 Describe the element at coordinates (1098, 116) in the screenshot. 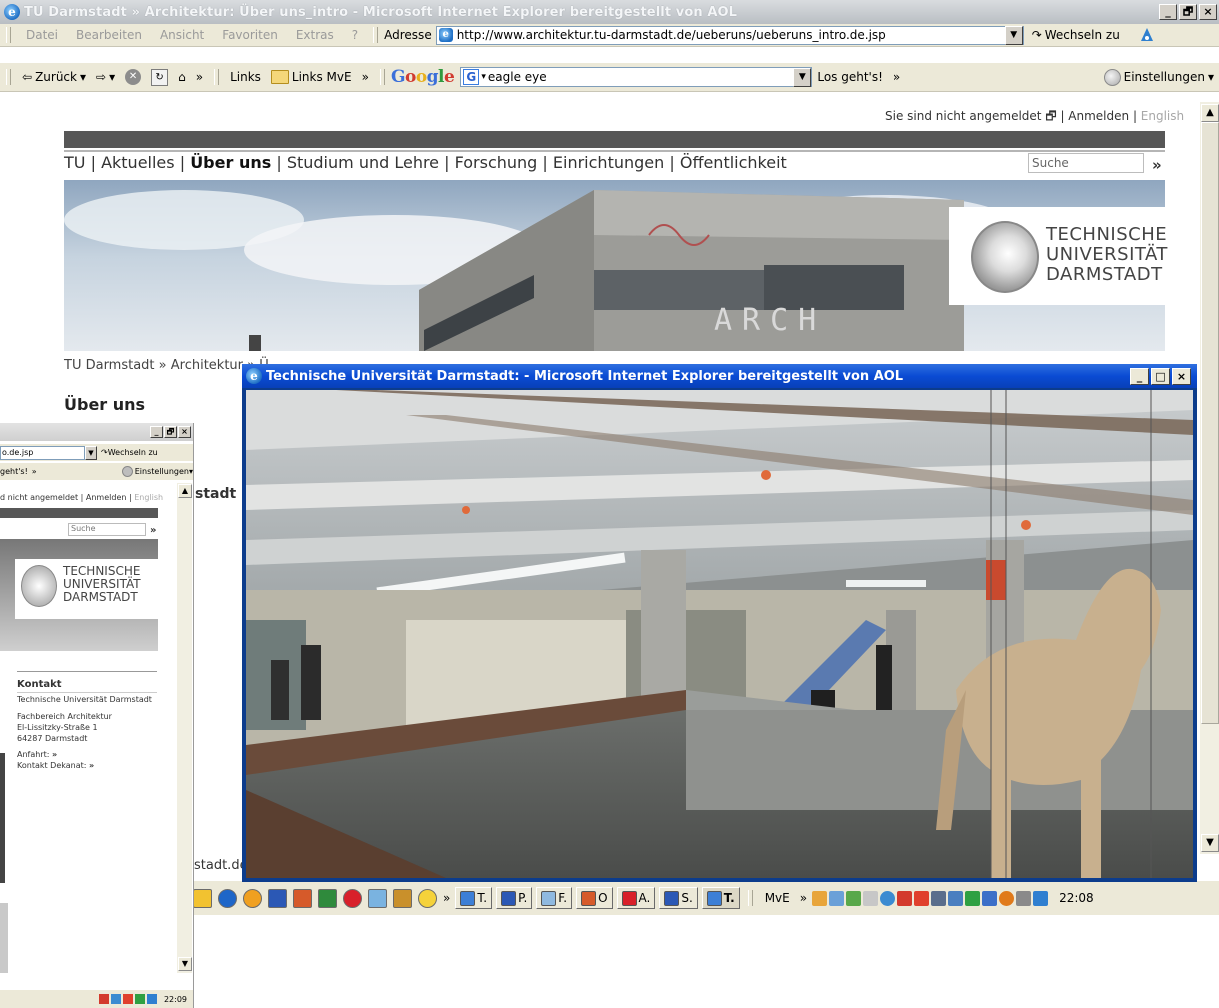

I see `login-link: Anmelden` at that location.